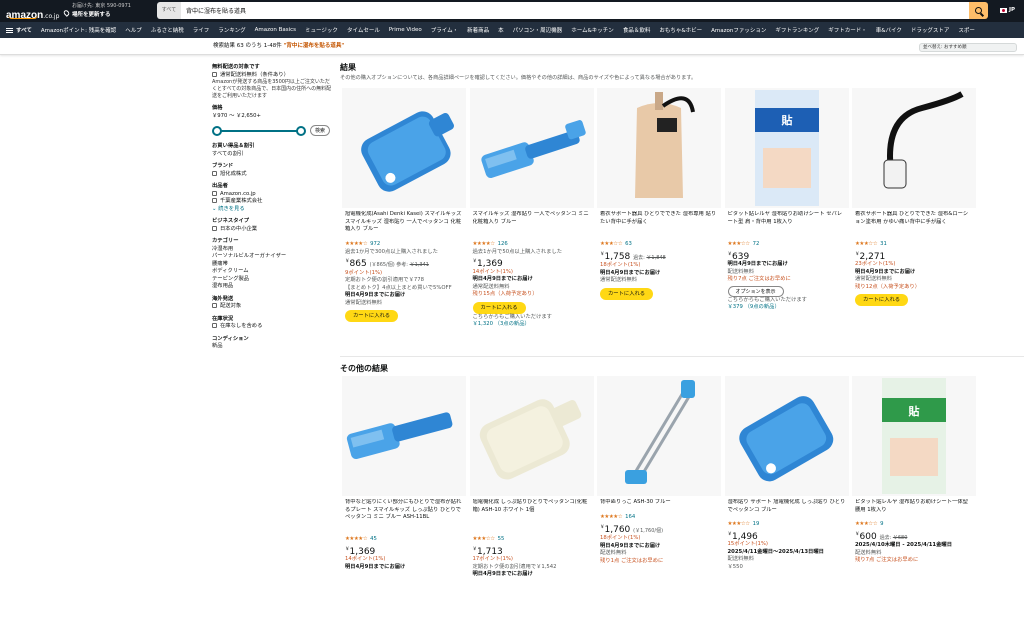  Describe the element at coordinates (273, 131) in the screenshot. I see `price-slider: 検索` at that location.